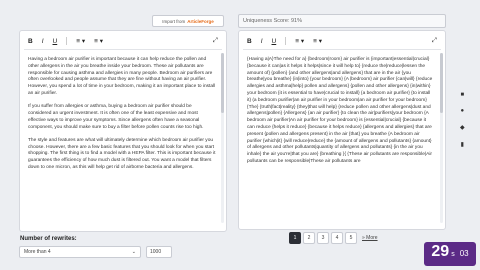 Image resolution: width=480 pixels, height=270 pixels. What do you see at coordinates (464, 253) in the screenshot?
I see `timer-fraction: 03` at bounding box center [464, 253].